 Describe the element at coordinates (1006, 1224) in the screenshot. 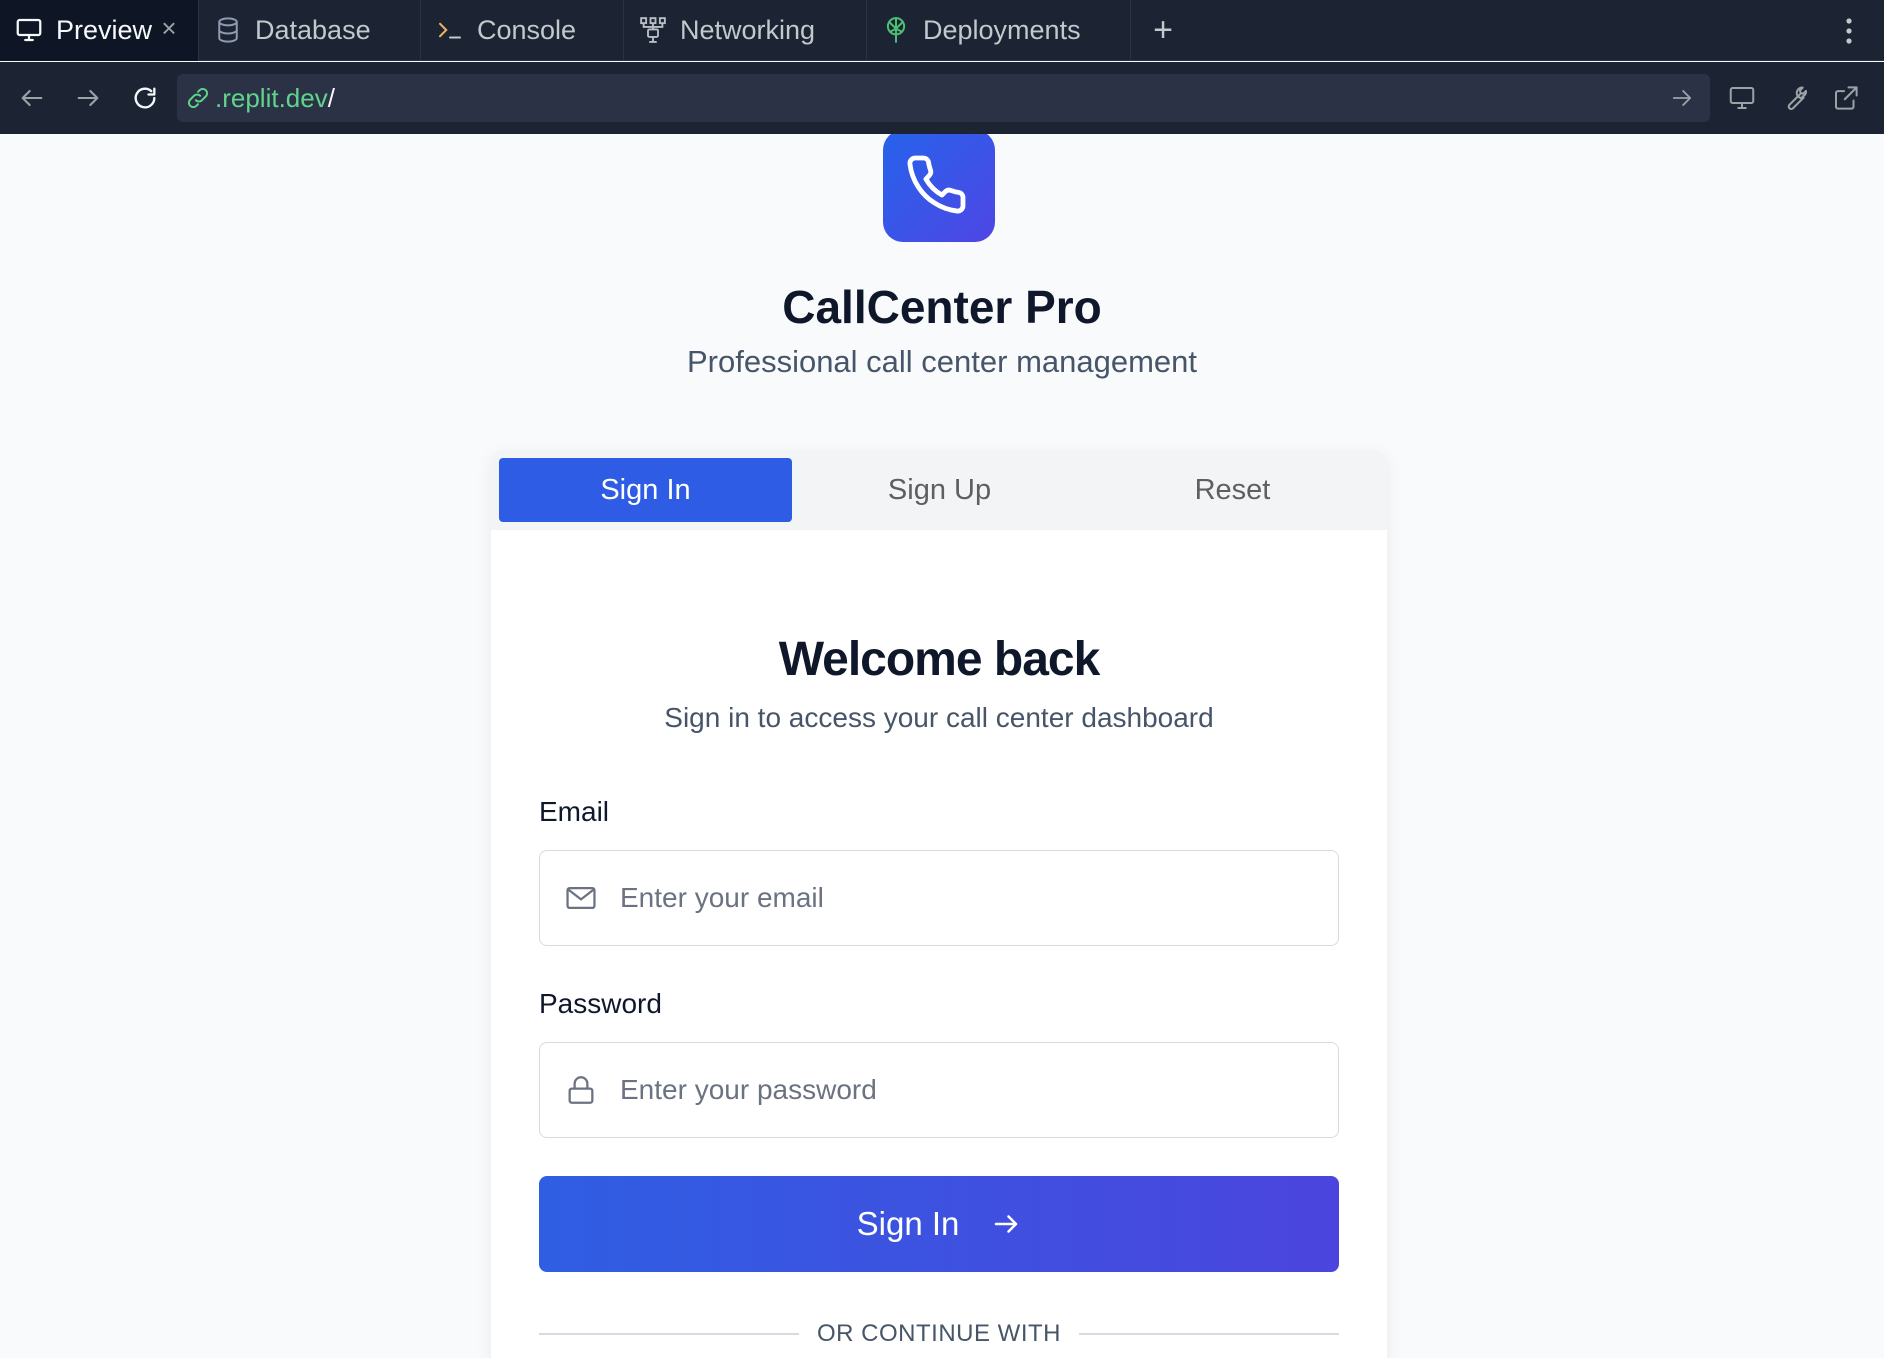

I see `arrow-right-icon` at that location.